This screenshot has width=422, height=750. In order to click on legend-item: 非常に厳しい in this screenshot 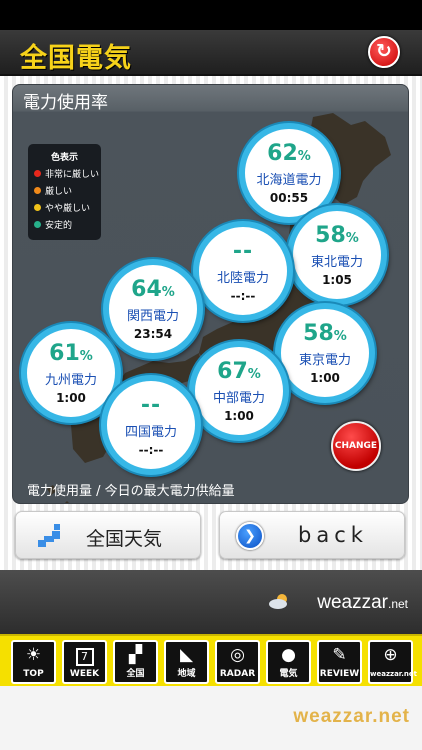, I will do `click(67, 175)`.